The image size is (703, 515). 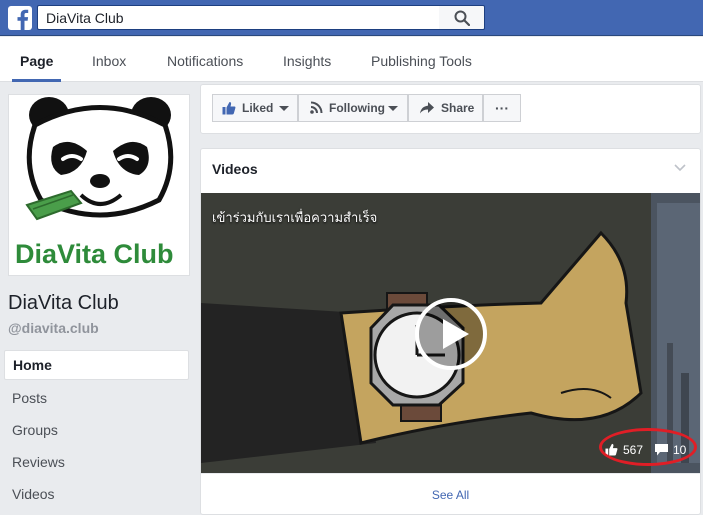 I want to click on search-input, so click(x=238, y=17).